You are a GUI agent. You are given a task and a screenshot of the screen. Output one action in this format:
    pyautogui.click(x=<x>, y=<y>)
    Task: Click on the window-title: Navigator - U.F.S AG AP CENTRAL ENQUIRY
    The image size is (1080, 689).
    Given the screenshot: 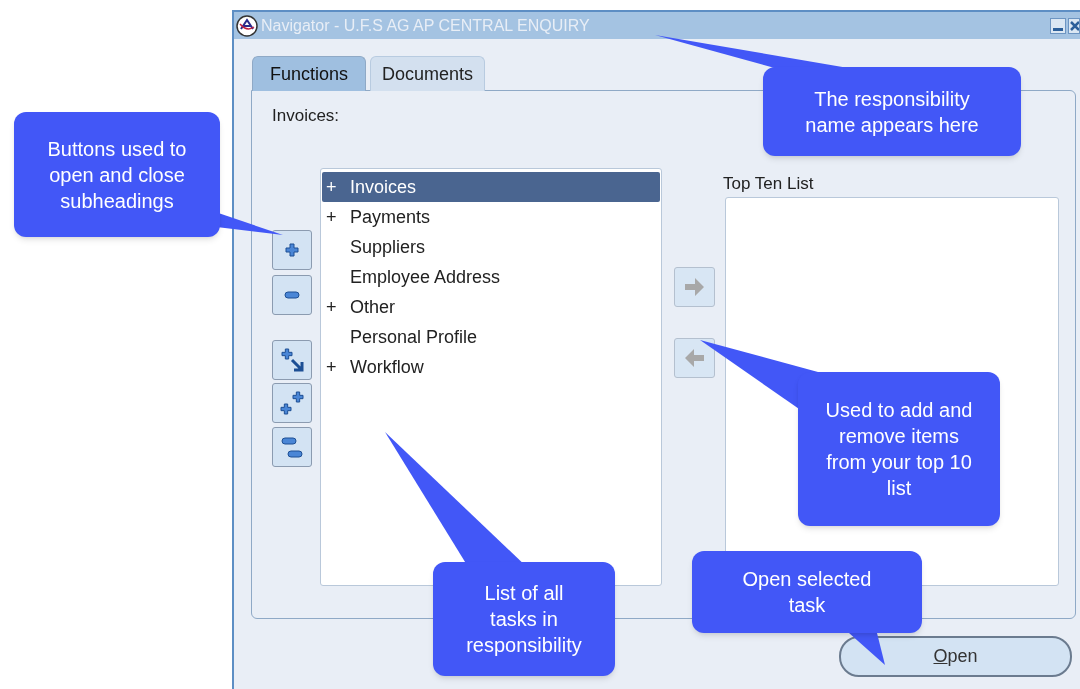 What is the action you would take?
    pyautogui.click(x=425, y=25)
    